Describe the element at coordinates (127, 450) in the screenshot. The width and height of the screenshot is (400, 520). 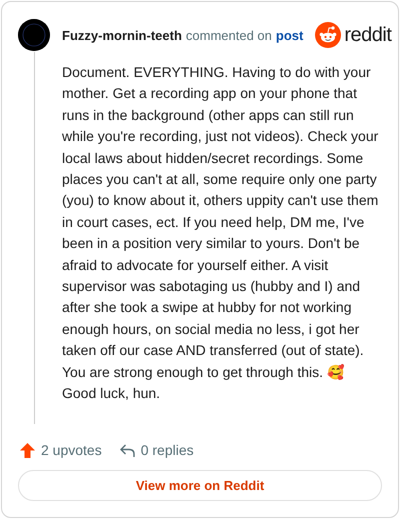
I see `reply-arrow-icon` at that location.